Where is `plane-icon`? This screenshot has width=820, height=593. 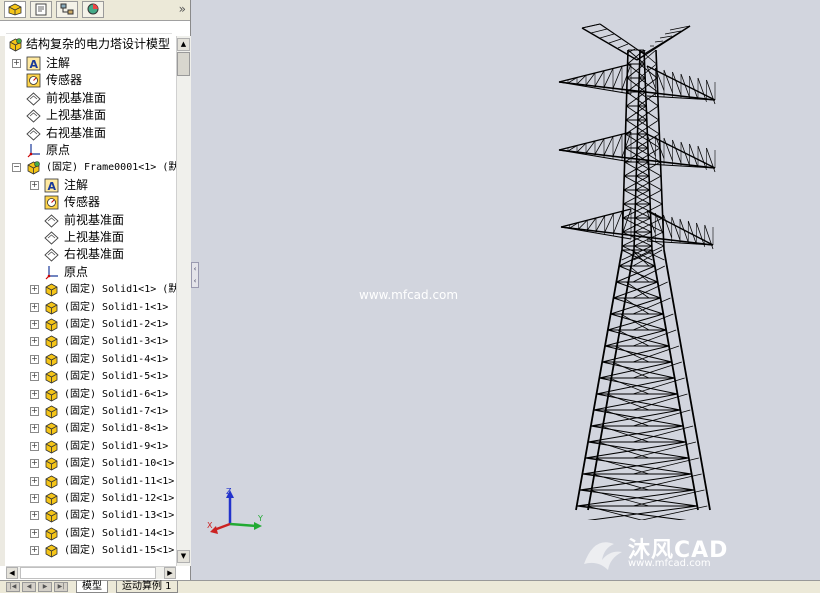 plane-icon is located at coordinates (51, 220).